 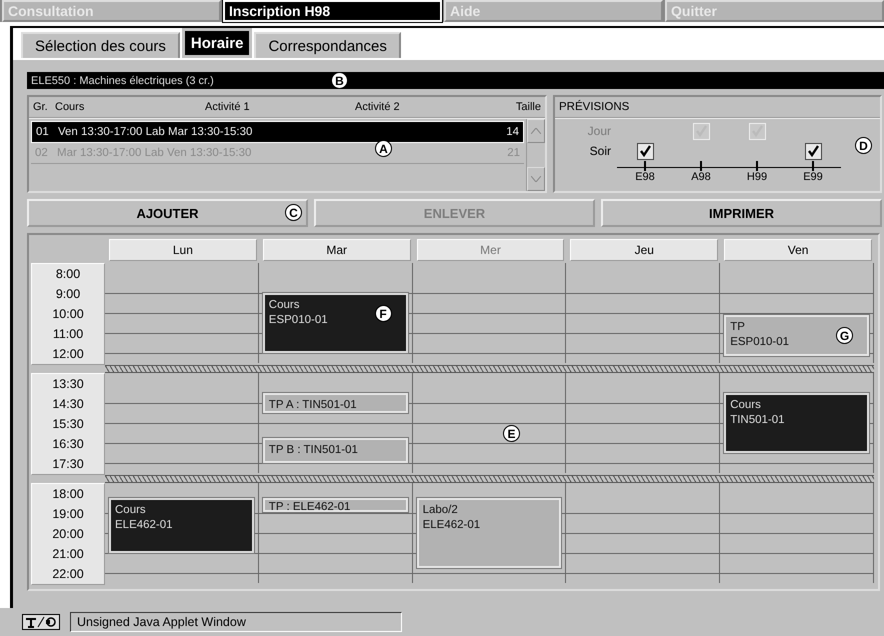 I want to click on lab-block: TP B : TIN501-01, so click(x=335, y=450).